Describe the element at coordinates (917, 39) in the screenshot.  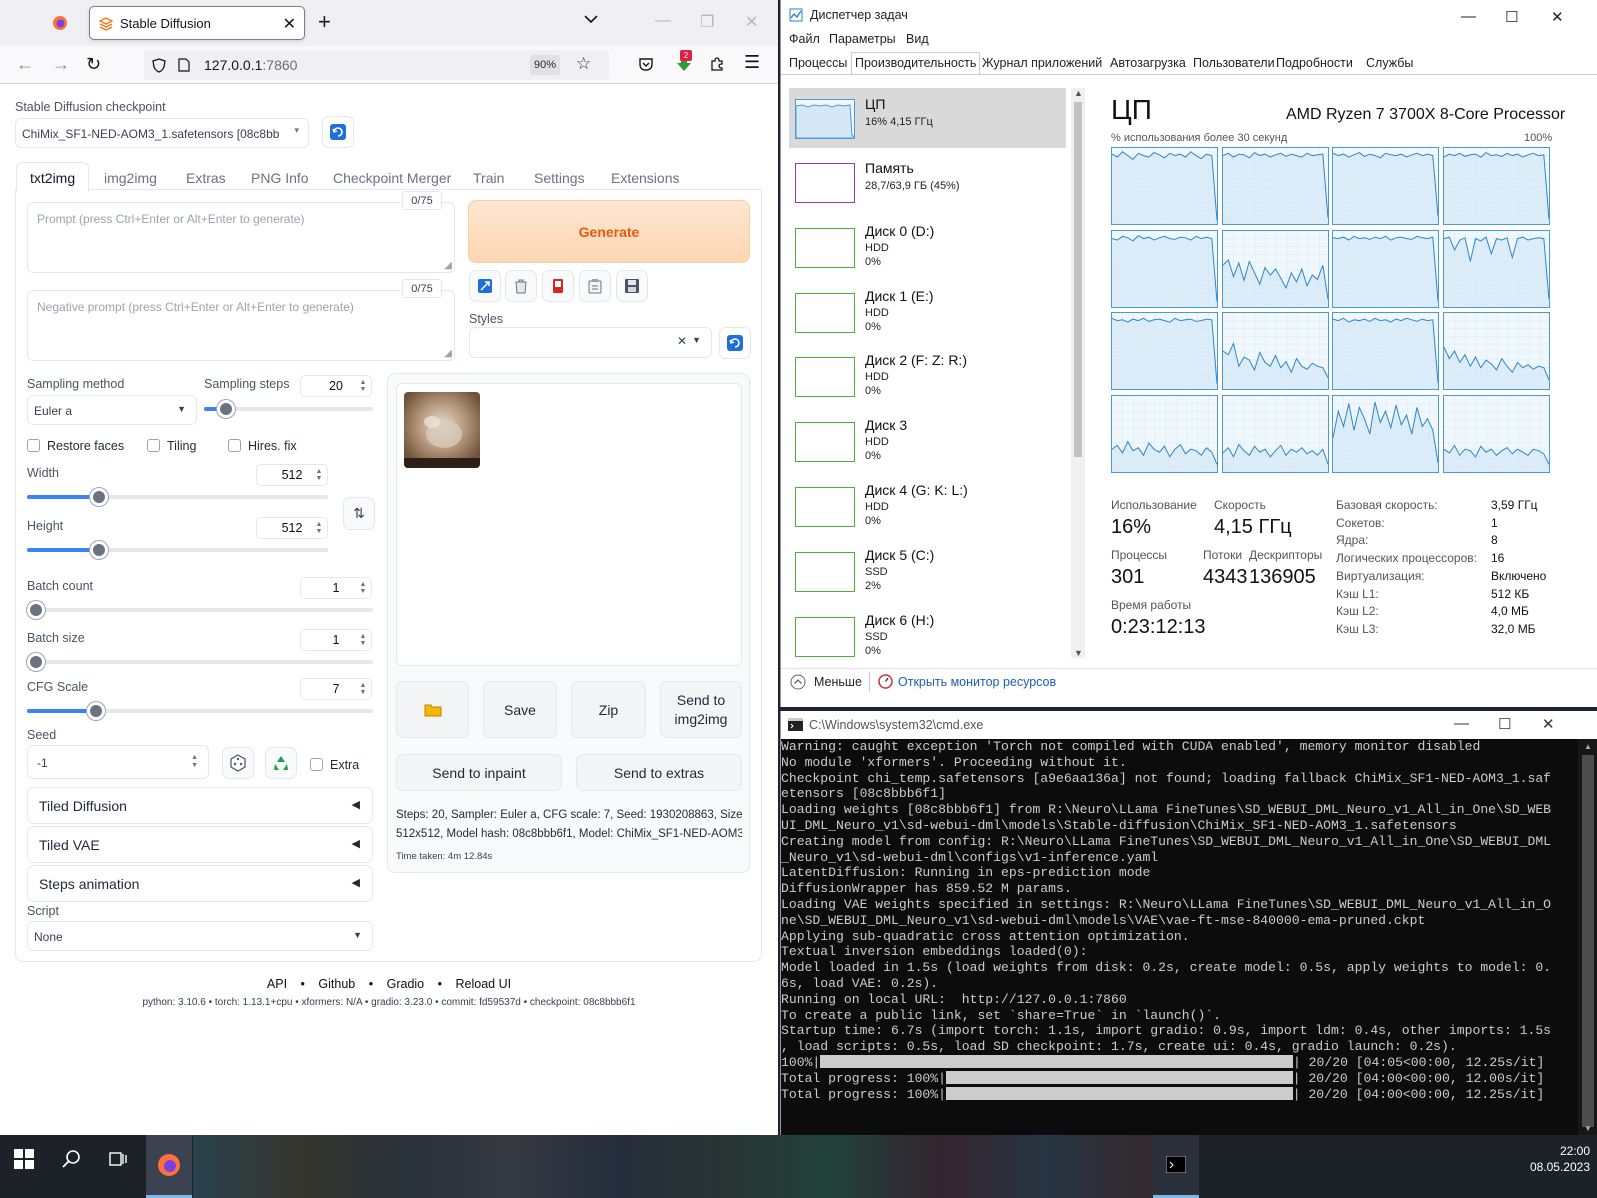
I see `menu-view: Вид` at that location.